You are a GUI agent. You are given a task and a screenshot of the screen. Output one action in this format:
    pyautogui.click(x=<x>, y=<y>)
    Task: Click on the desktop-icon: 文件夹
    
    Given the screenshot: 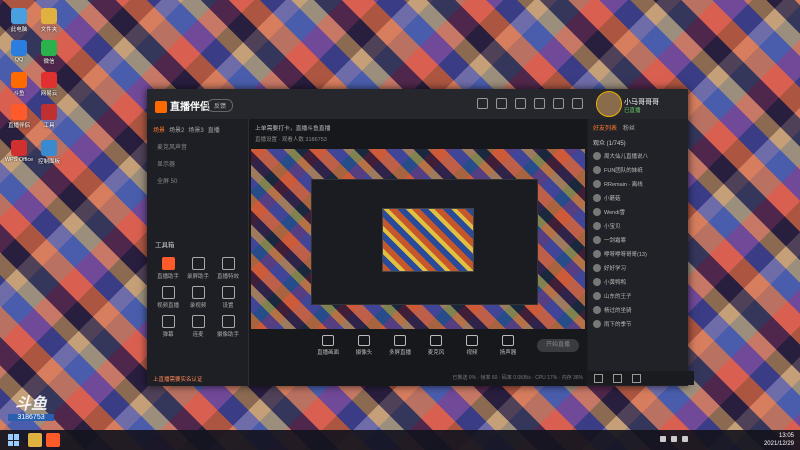 What is the action you would take?
    pyautogui.click(x=49, y=20)
    